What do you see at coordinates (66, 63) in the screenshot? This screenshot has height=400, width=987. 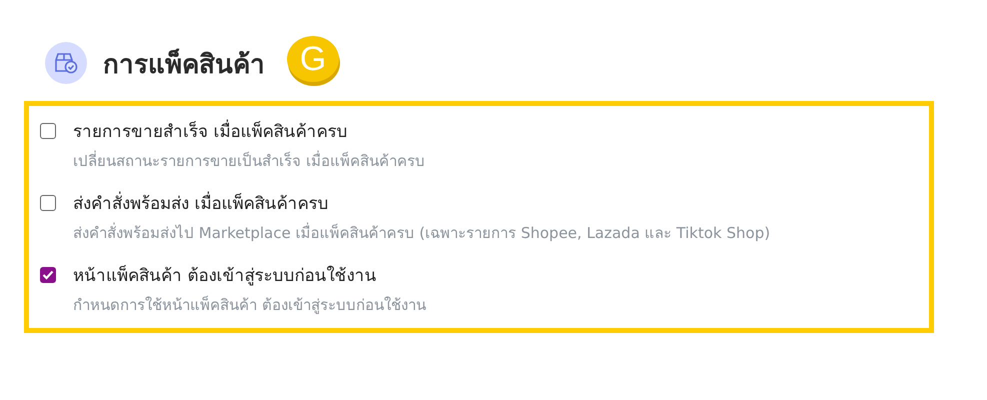 I see `package-check-icon` at bounding box center [66, 63].